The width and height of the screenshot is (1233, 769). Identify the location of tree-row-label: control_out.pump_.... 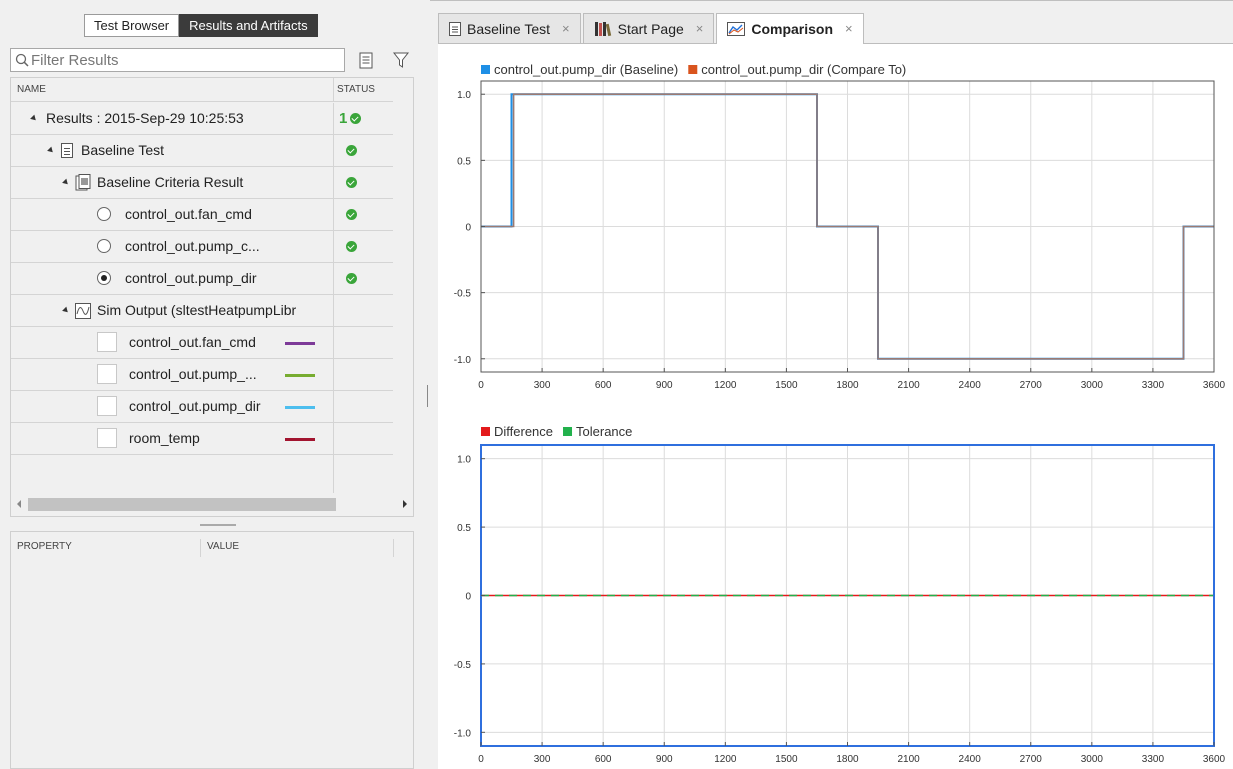
(193, 374).